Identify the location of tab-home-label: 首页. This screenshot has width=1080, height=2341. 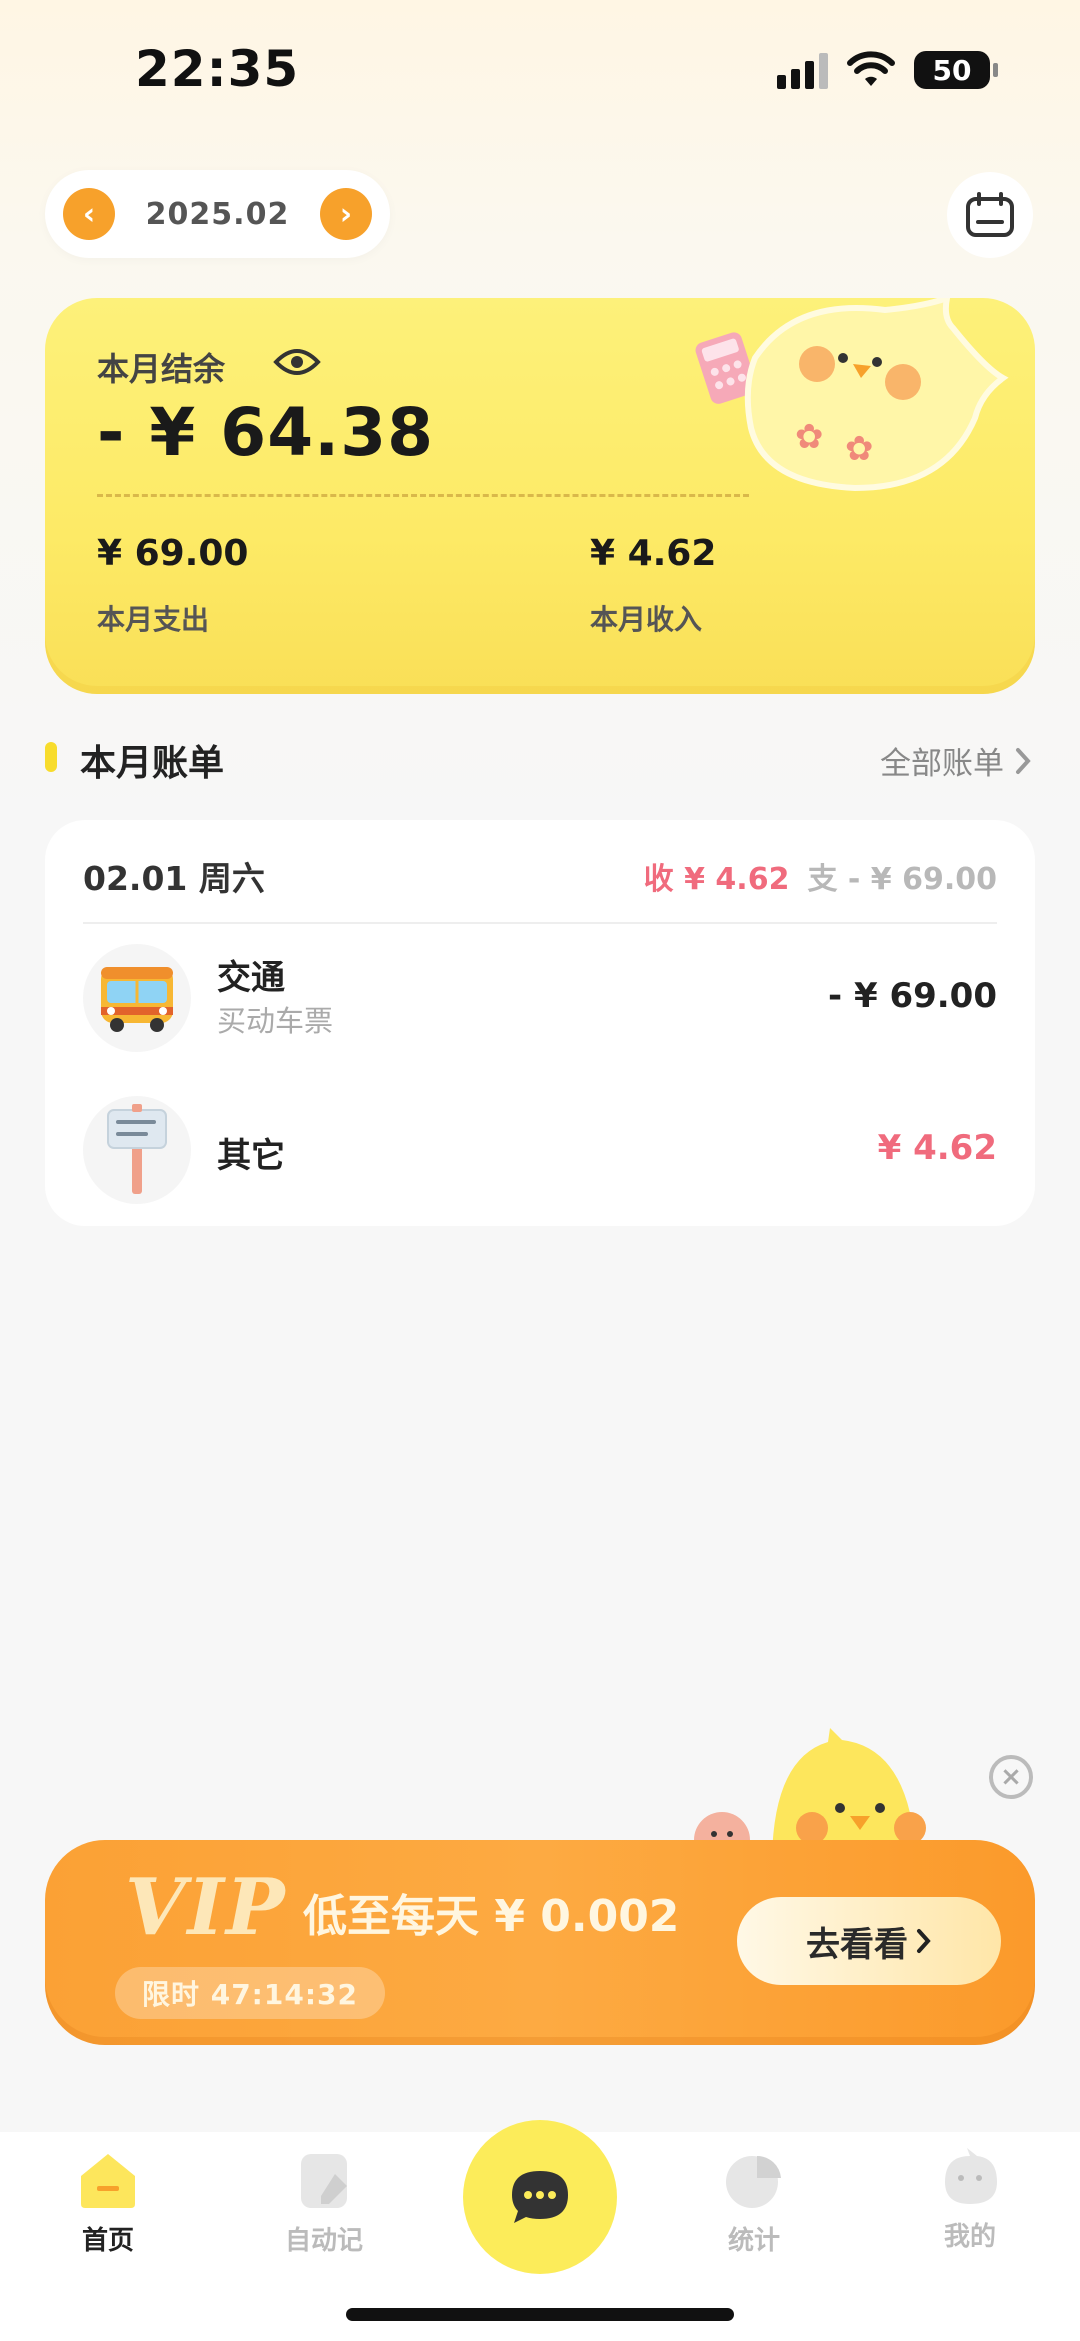
(107, 2241).